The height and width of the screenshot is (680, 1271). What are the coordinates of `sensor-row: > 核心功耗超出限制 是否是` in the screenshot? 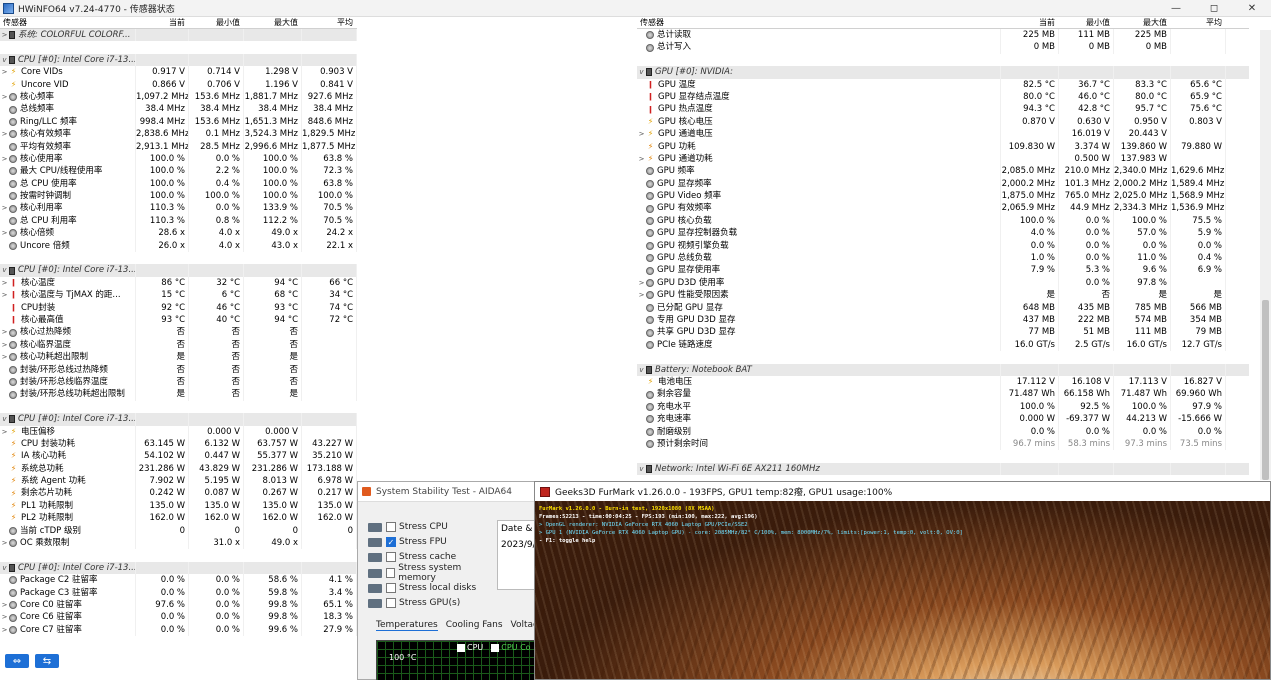 It's located at (178, 357).